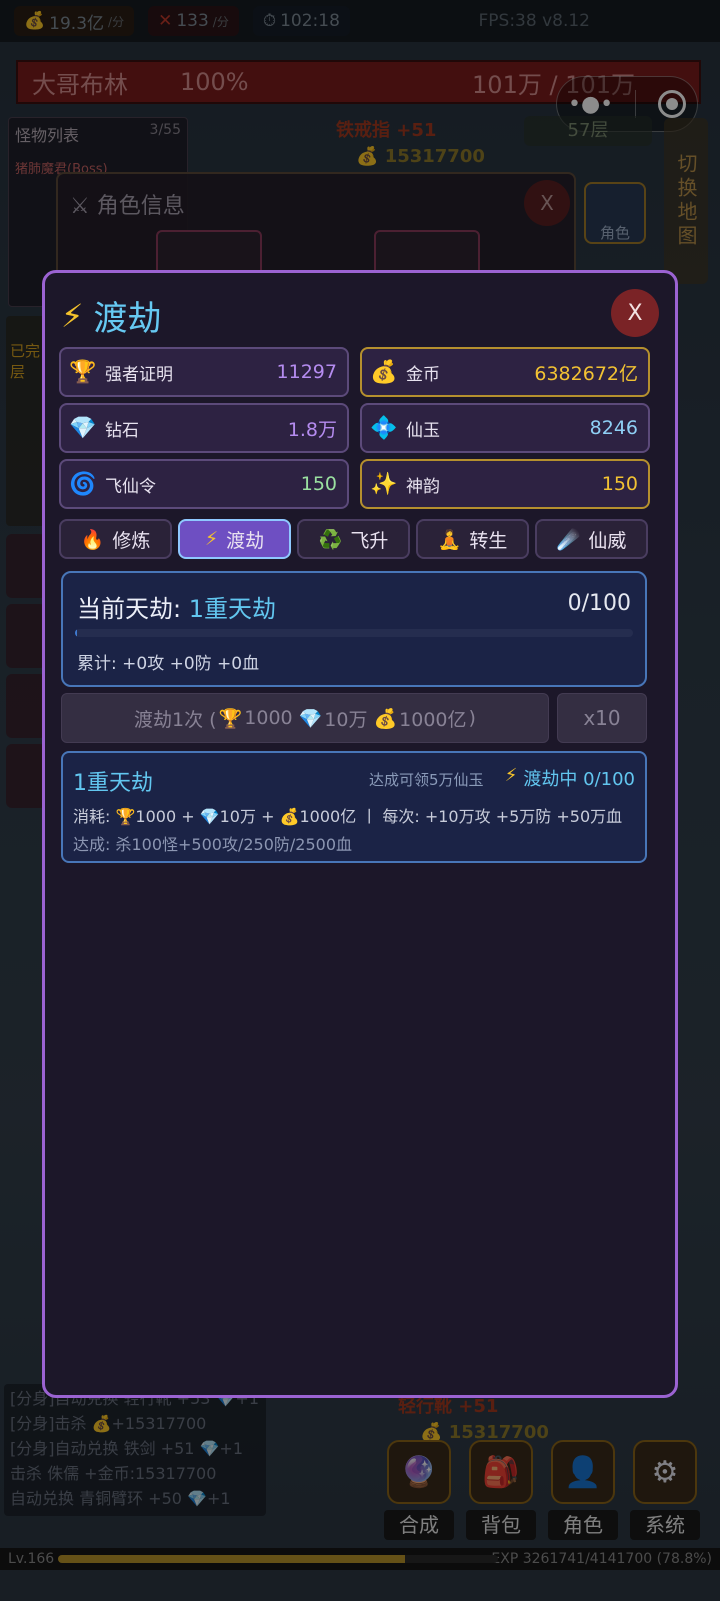 Image resolution: width=720 pixels, height=1601 pixels. Describe the element at coordinates (168, 664) in the screenshot. I see `accumulated-bonus: 累计: +0攻 +0防 +0血` at that location.